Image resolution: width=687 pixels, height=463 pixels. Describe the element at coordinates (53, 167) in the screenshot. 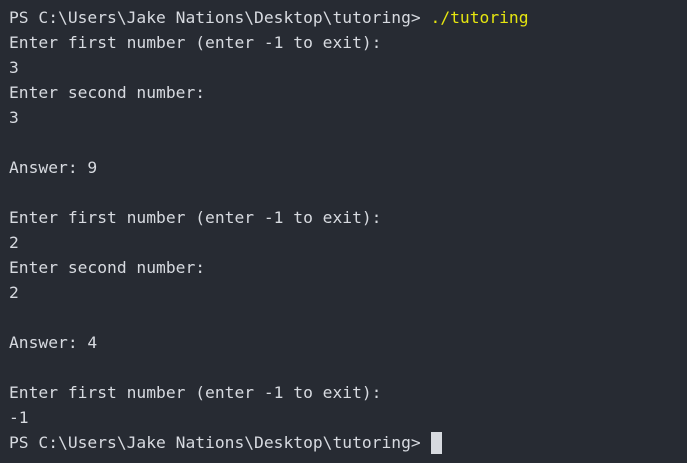

I see `output-line: Answer: 9` at that location.